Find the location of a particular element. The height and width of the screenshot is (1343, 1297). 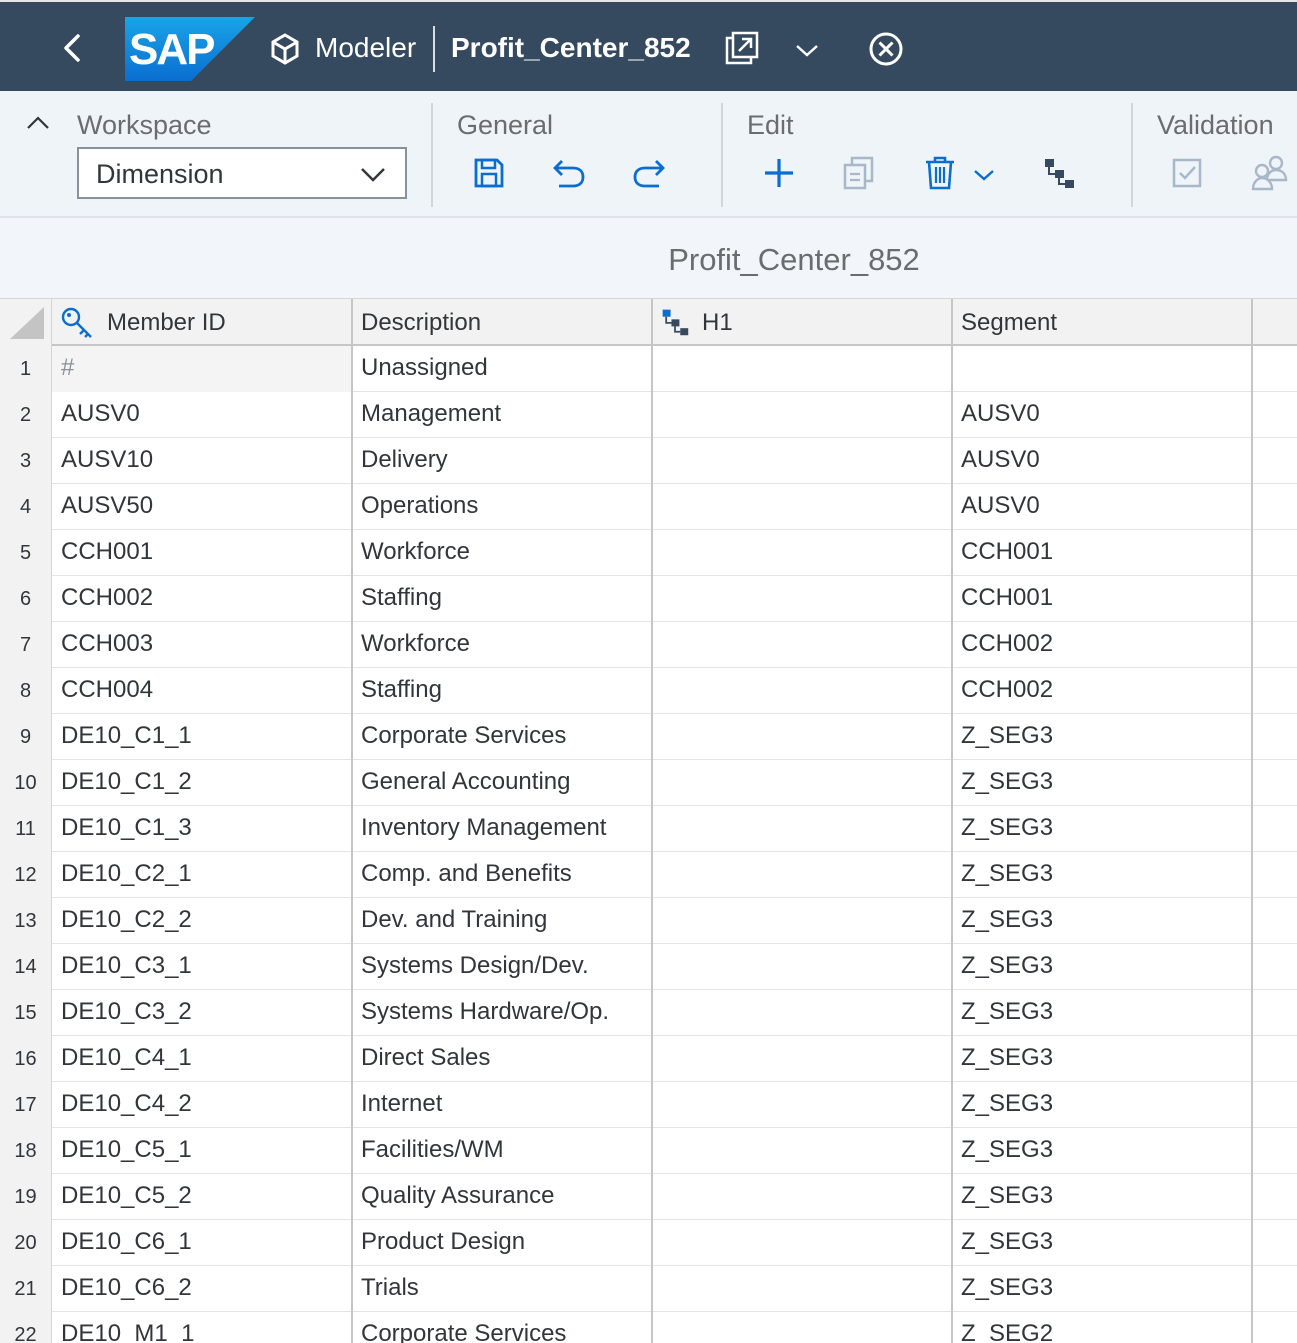

member-id-cell: DE10_M1_1 is located at coordinates (202, 1327).